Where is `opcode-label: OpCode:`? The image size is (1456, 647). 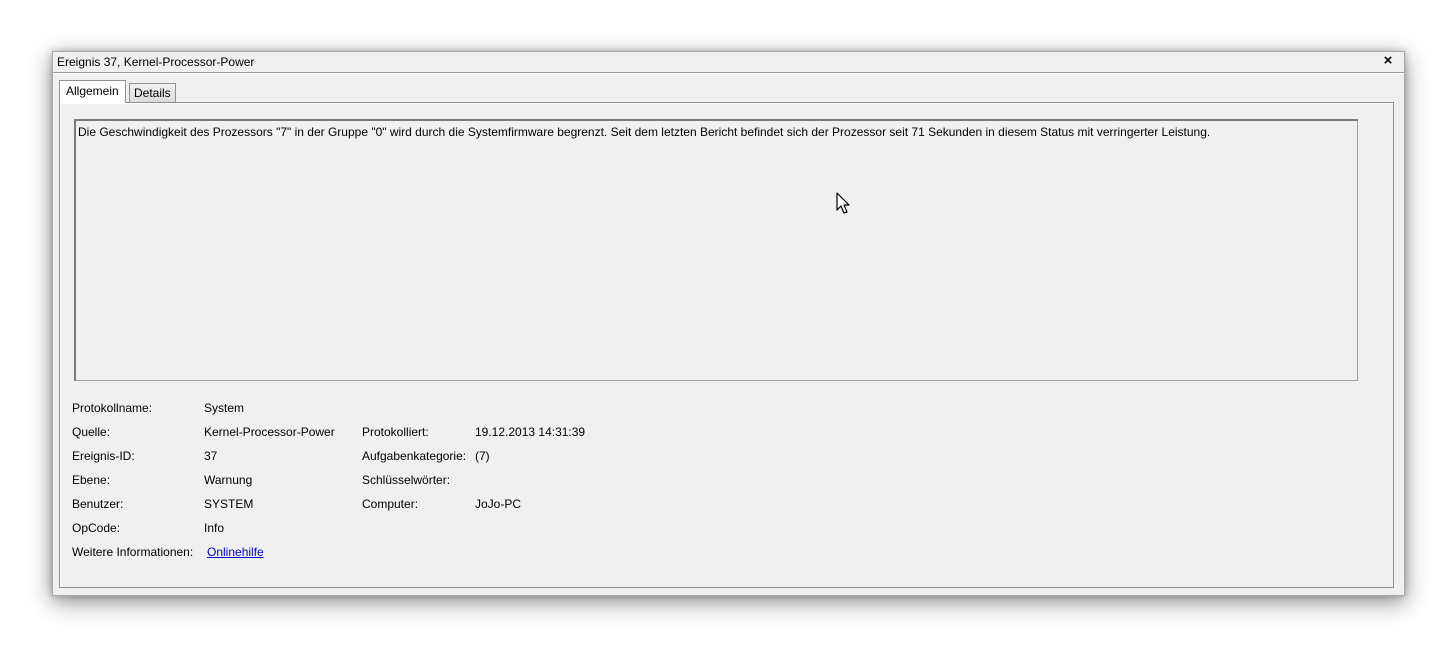 opcode-label: OpCode: is located at coordinates (96, 528).